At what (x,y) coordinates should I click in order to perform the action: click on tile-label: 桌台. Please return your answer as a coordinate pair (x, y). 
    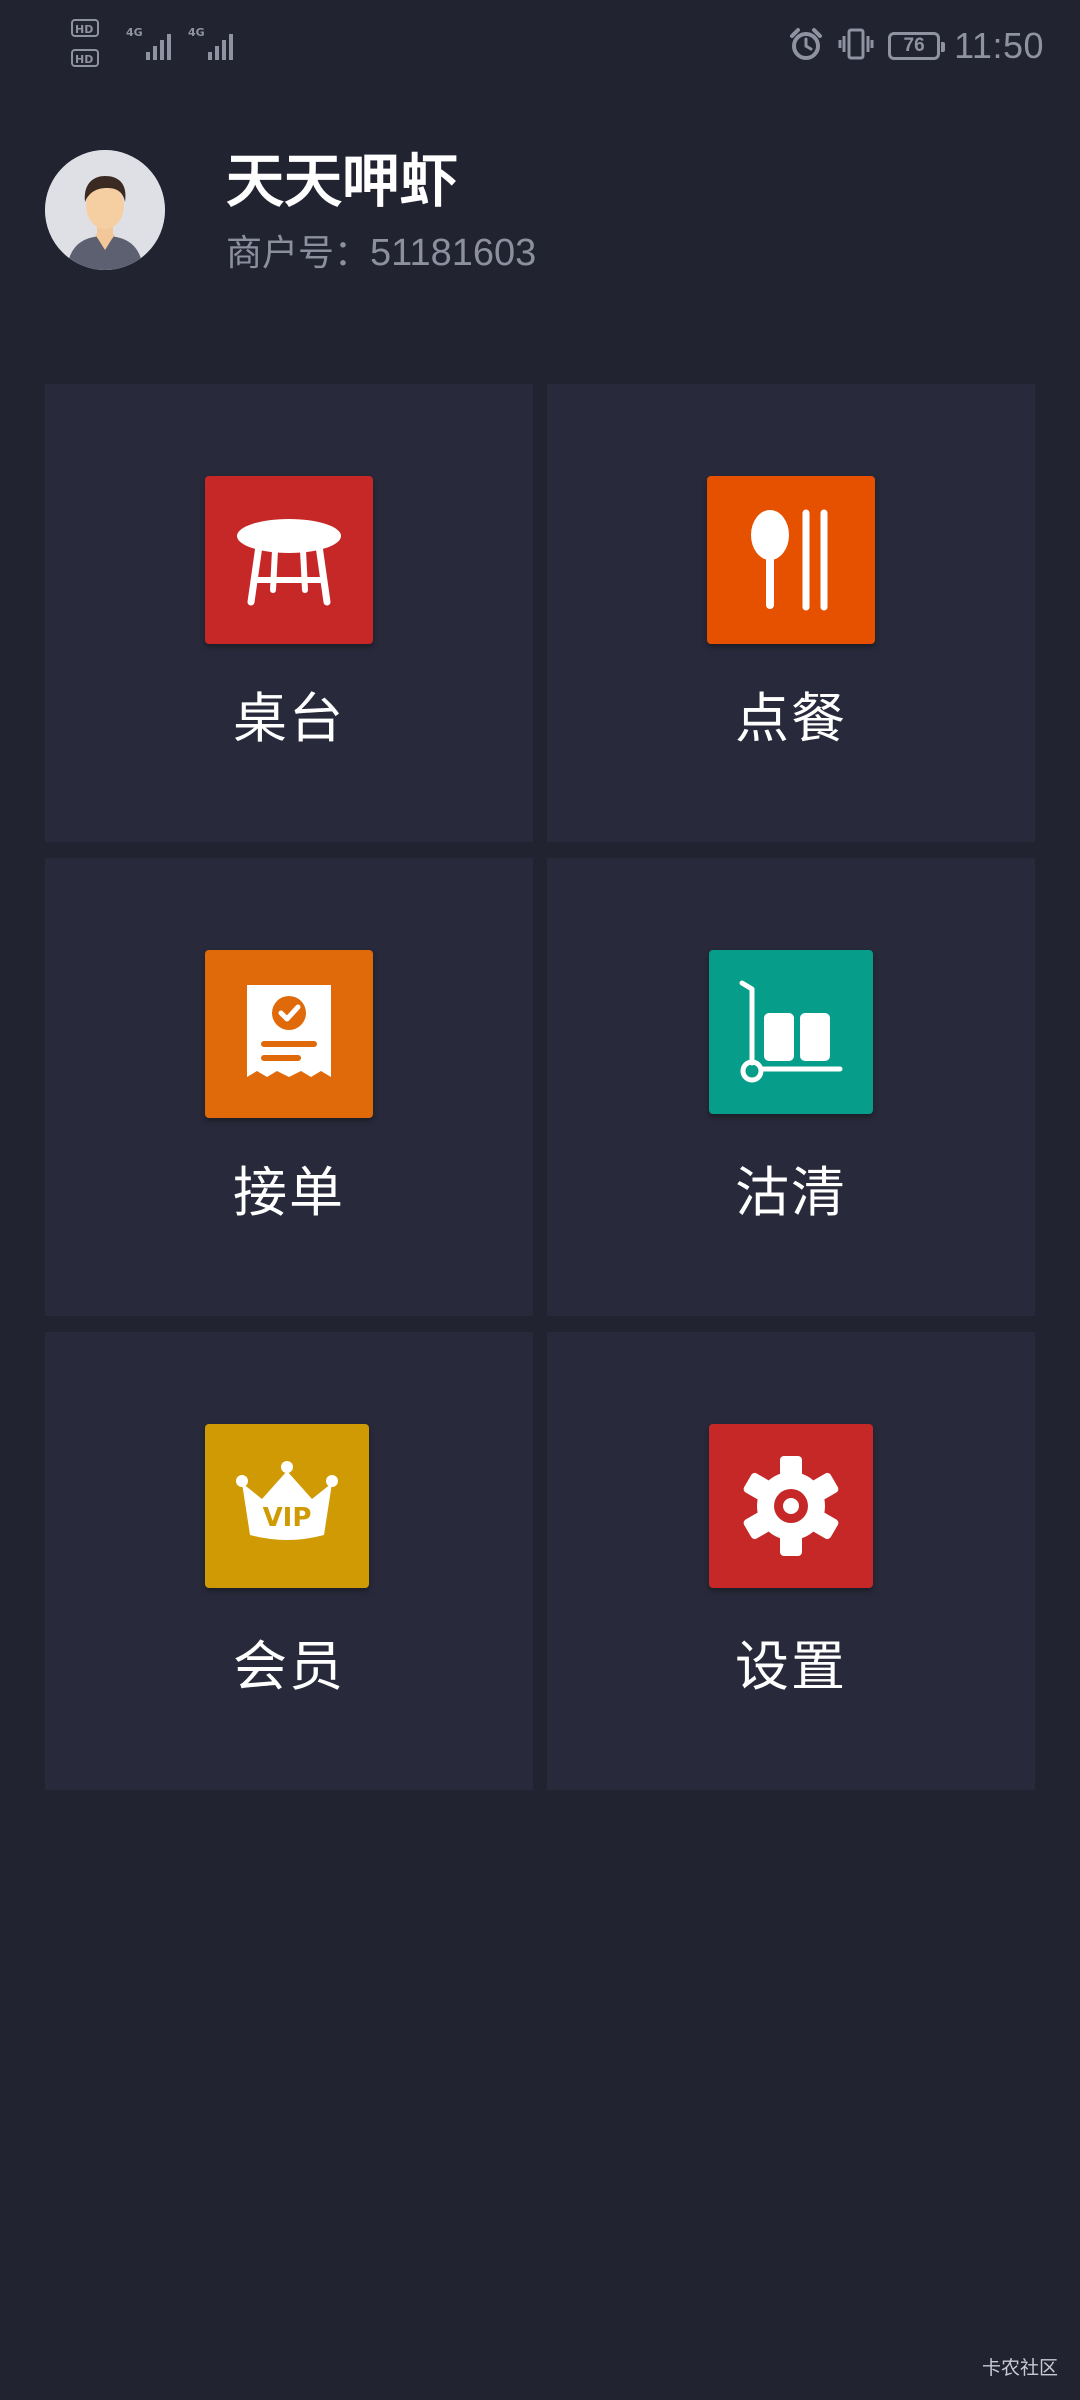
    Looking at the image, I should click on (289, 718).